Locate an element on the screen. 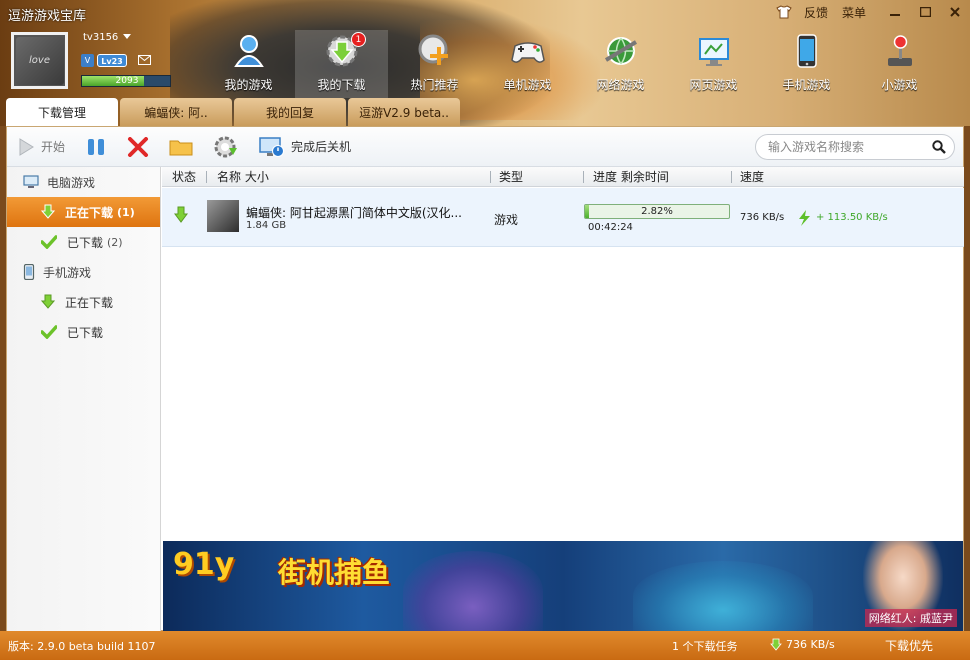 The width and height of the screenshot is (970, 660). pause-button is located at coordinates (96, 147).